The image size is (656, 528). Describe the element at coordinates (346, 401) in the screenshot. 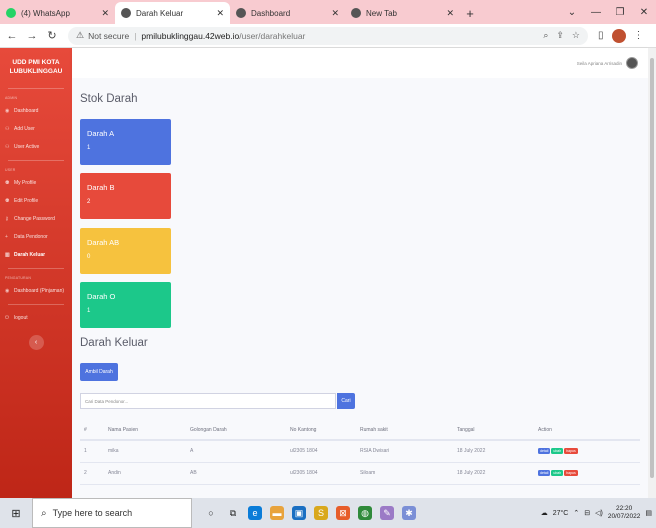

I see `cari-button: Cari` at that location.